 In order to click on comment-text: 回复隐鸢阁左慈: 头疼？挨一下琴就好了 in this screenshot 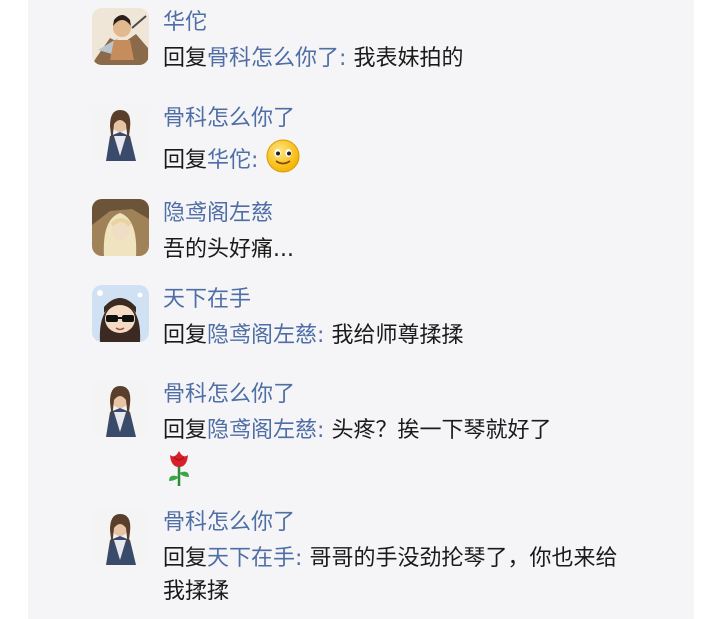, I will do `click(423, 455)`.